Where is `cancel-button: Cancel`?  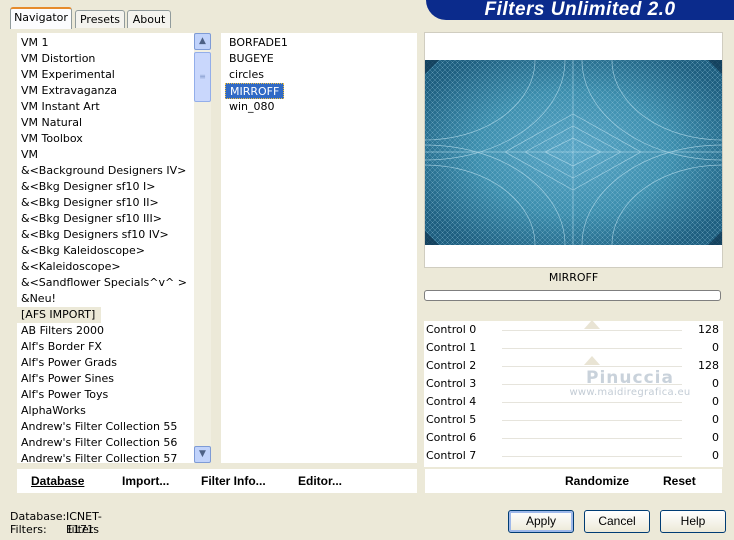 cancel-button: Cancel is located at coordinates (617, 521).